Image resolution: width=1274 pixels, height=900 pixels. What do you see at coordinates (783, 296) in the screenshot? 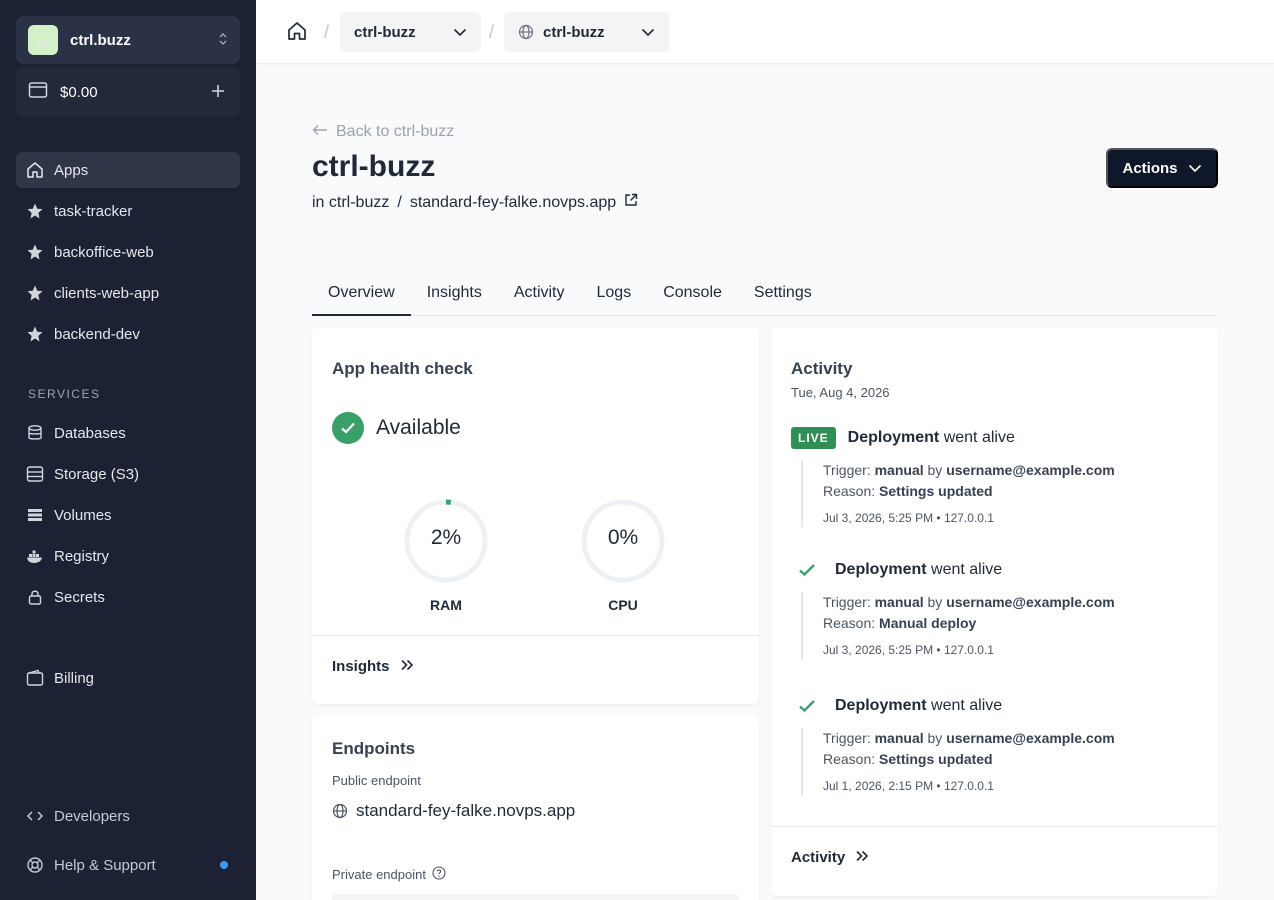
I see `tab-settings: Settings` at bounding box center [783, 296].